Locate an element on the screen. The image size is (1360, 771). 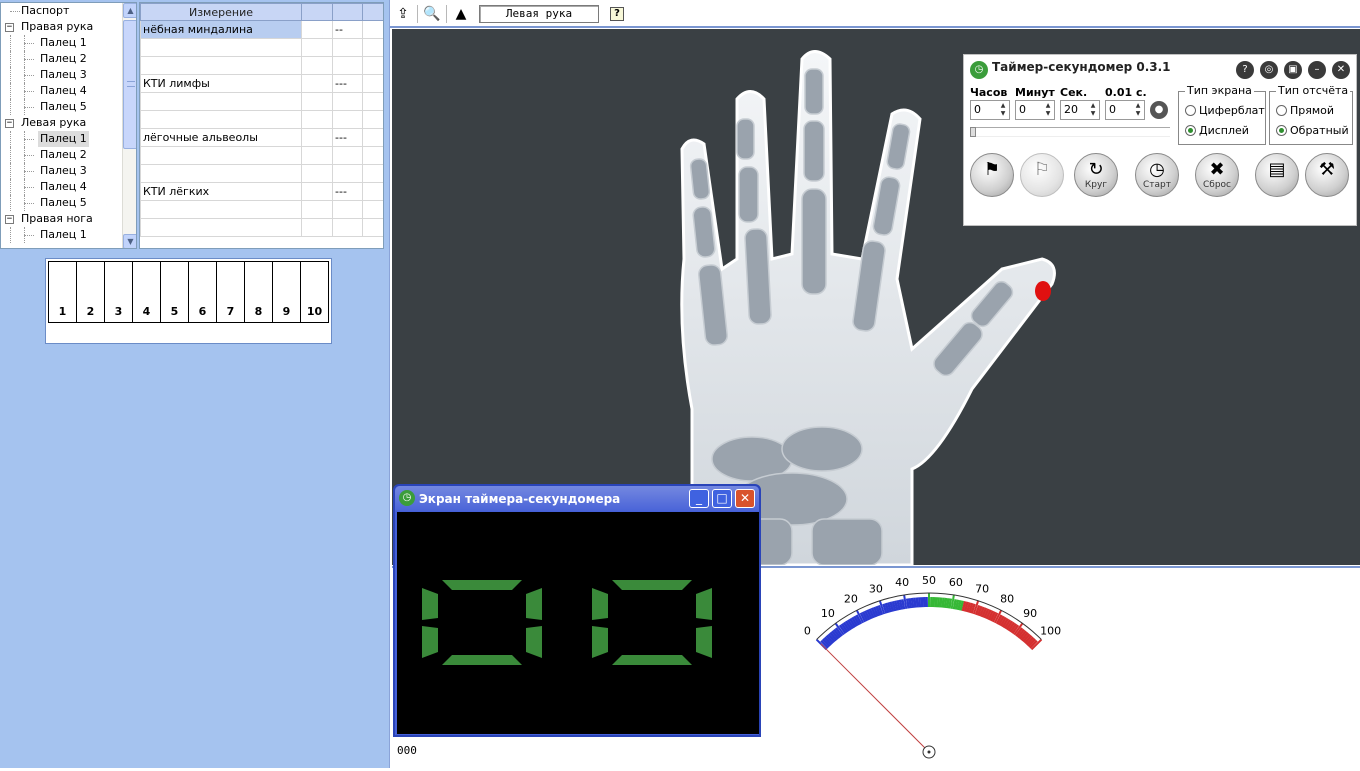
table-row: нёбная миндалина -- is located at coordinates (263, 30).